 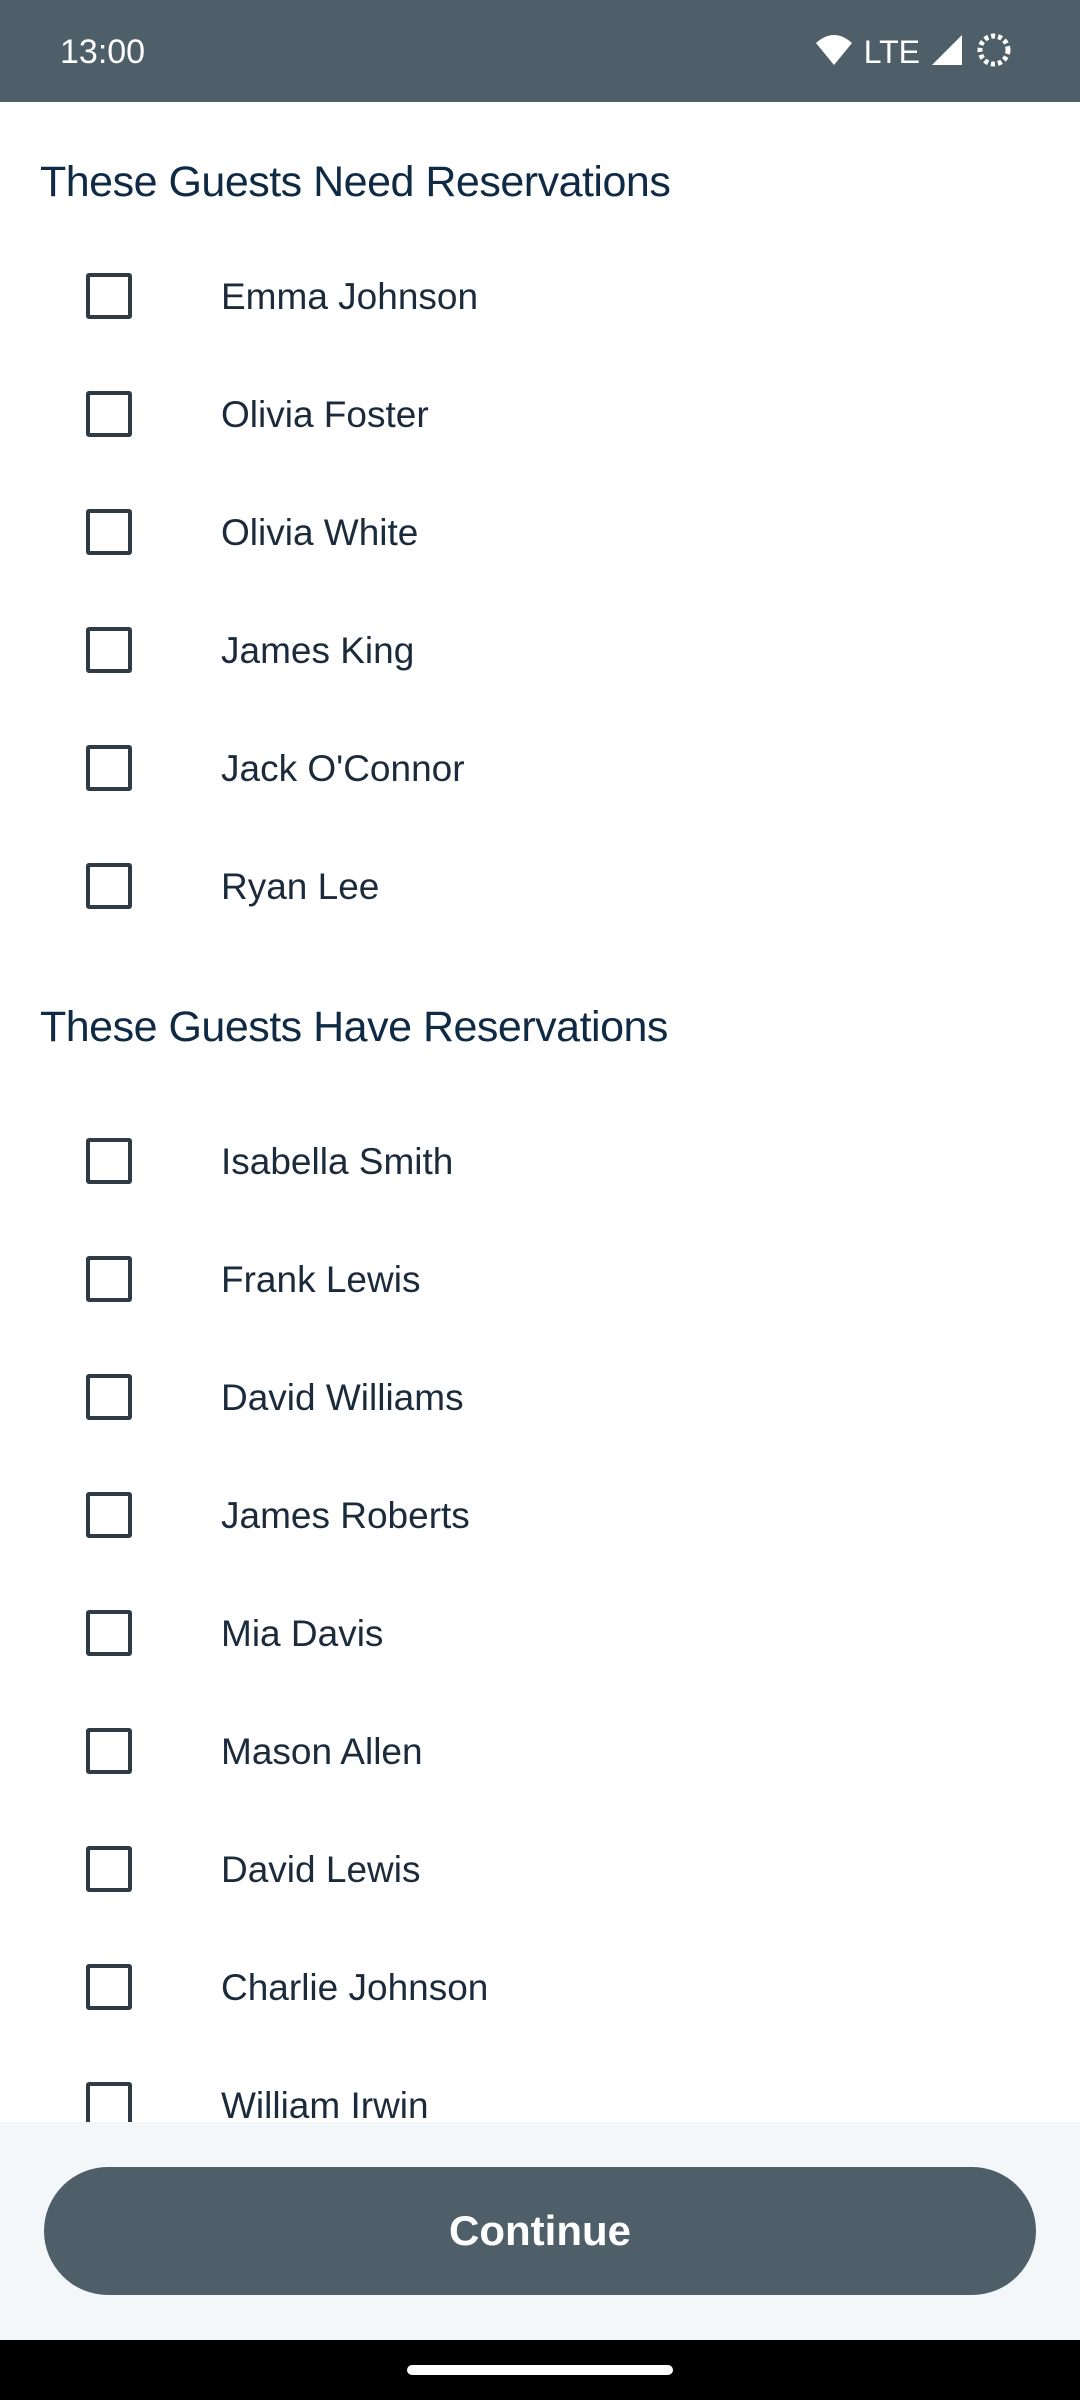 I want to click on section-title-need-reservations: These Guests Need Reservations, so click(x=355, y=182).